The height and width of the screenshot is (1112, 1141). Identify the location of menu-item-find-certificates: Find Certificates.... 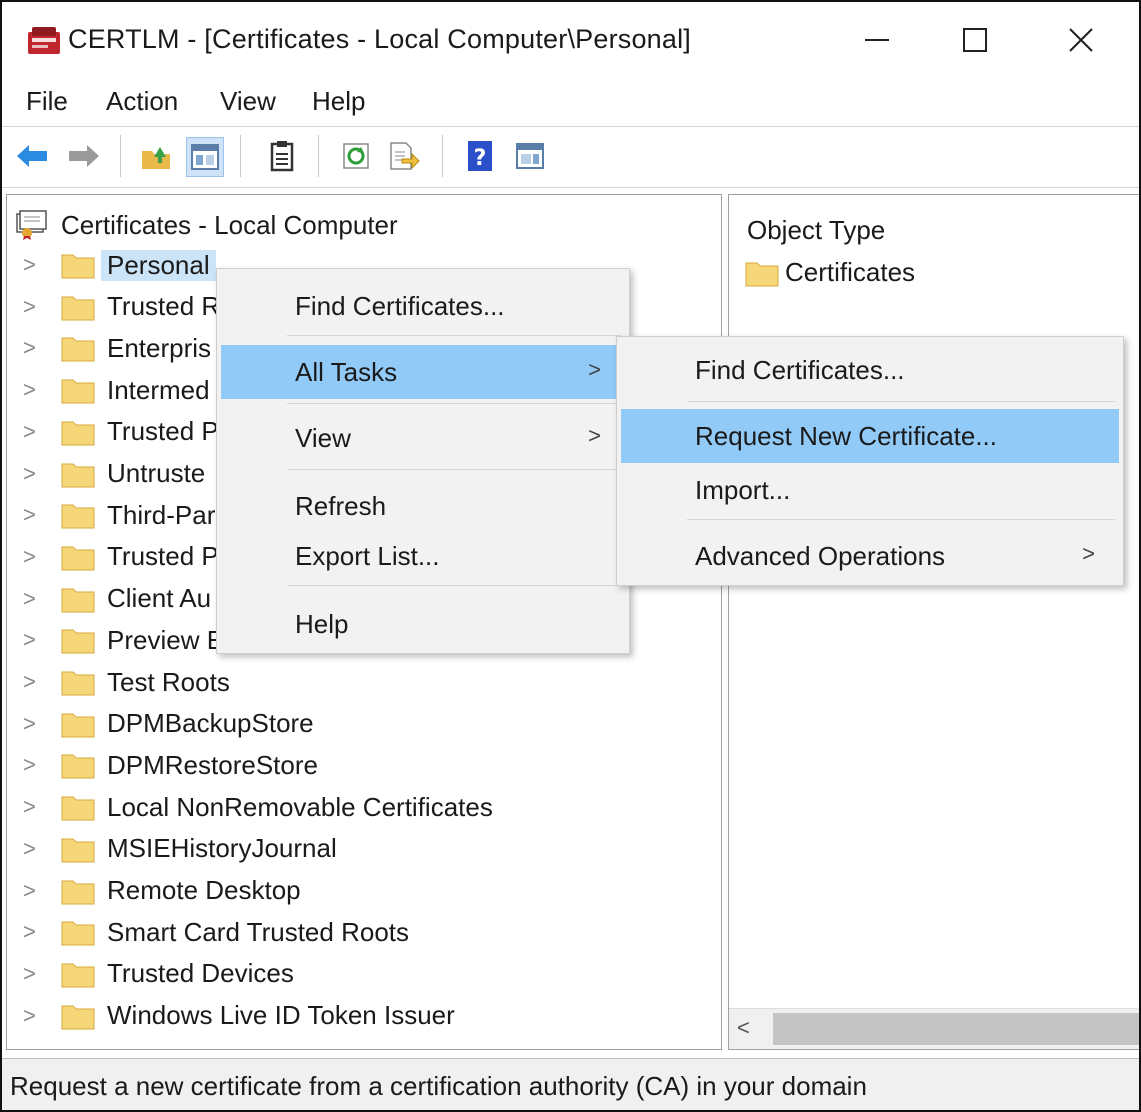
(423, 306).